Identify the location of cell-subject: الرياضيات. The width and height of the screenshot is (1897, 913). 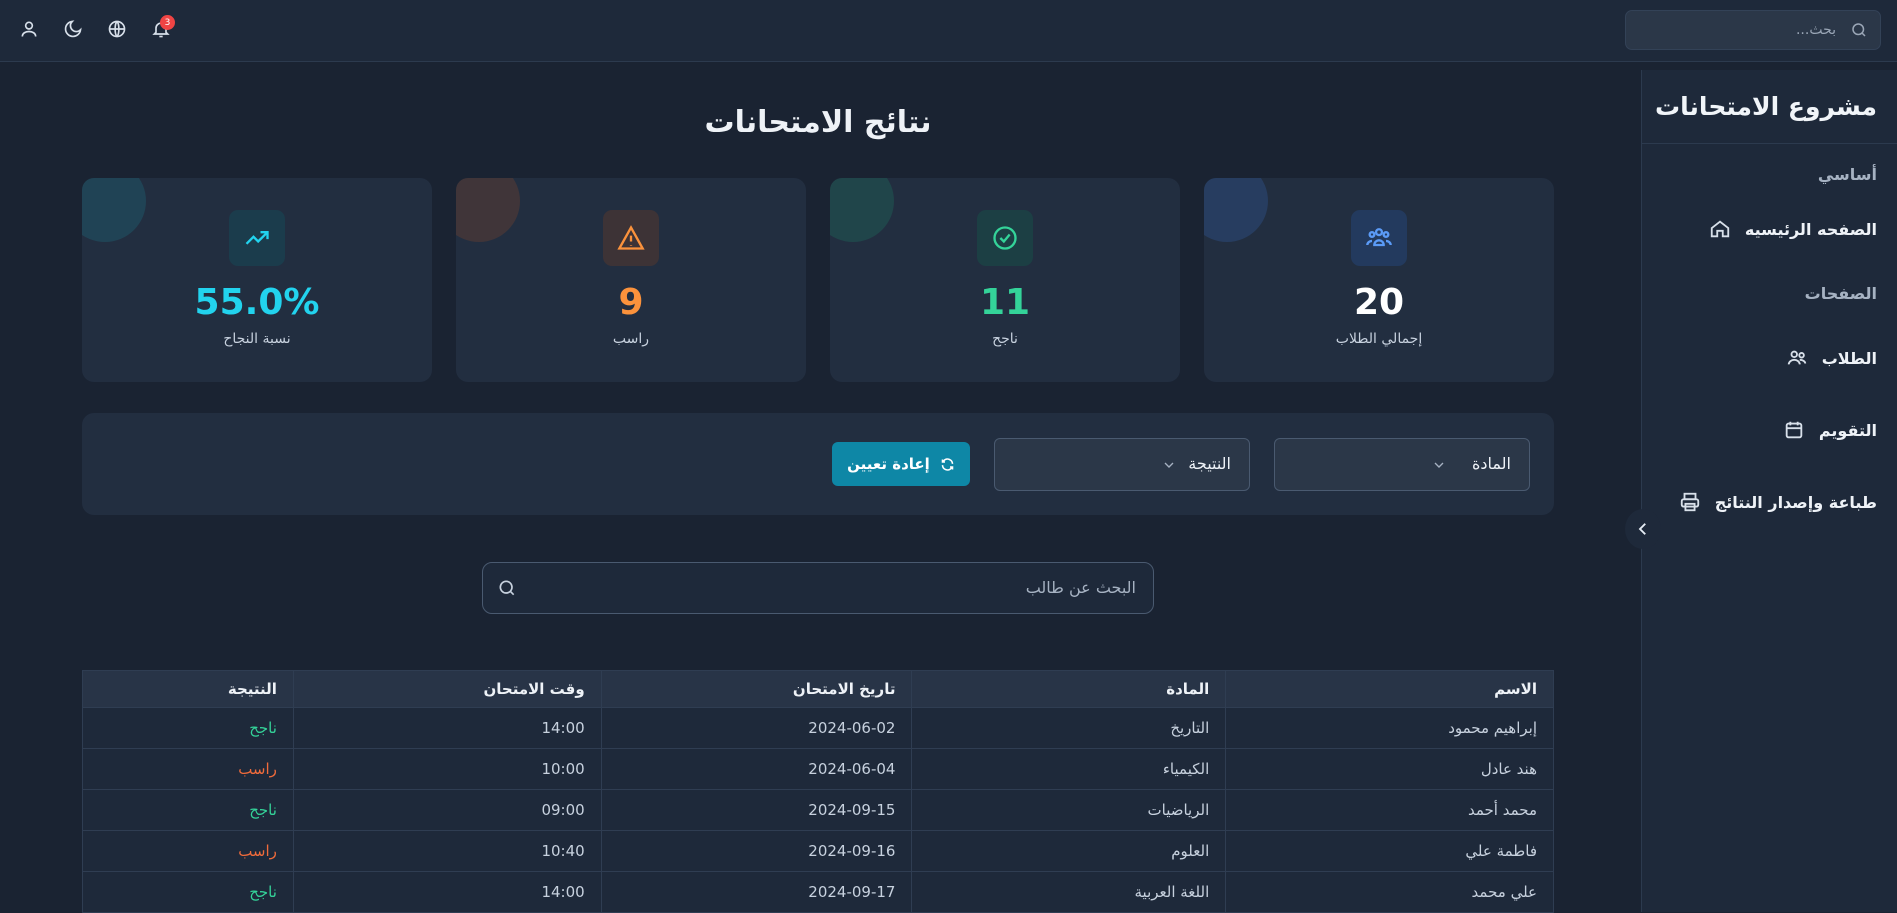
(1069, 810).